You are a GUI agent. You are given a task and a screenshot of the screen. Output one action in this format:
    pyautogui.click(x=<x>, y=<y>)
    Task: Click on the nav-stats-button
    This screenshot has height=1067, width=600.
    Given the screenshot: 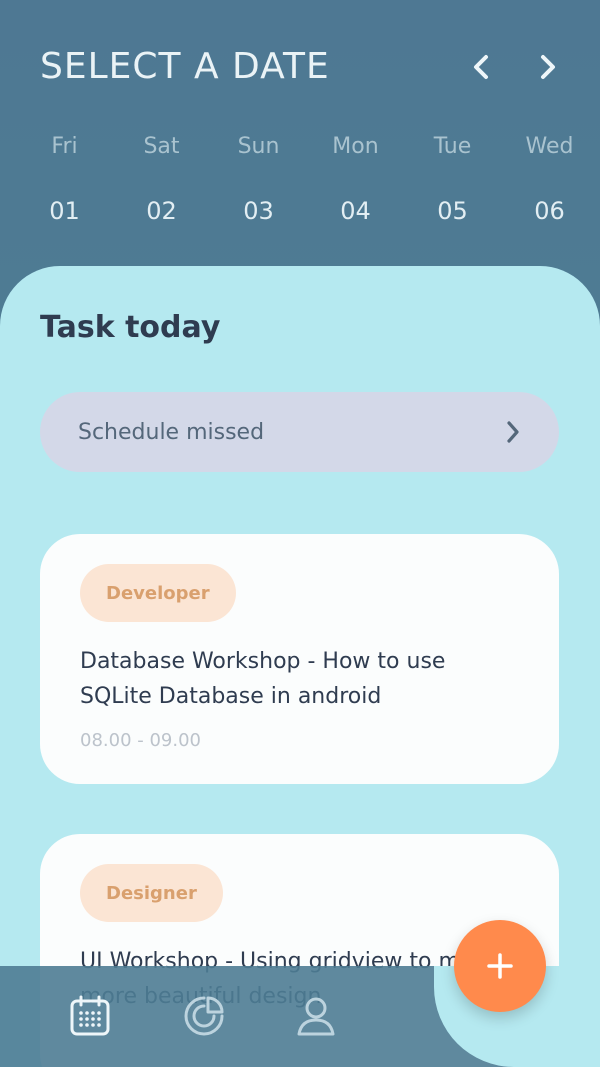 What is the action you would take?
    pyautogui.click(x=204, y=1016)
    